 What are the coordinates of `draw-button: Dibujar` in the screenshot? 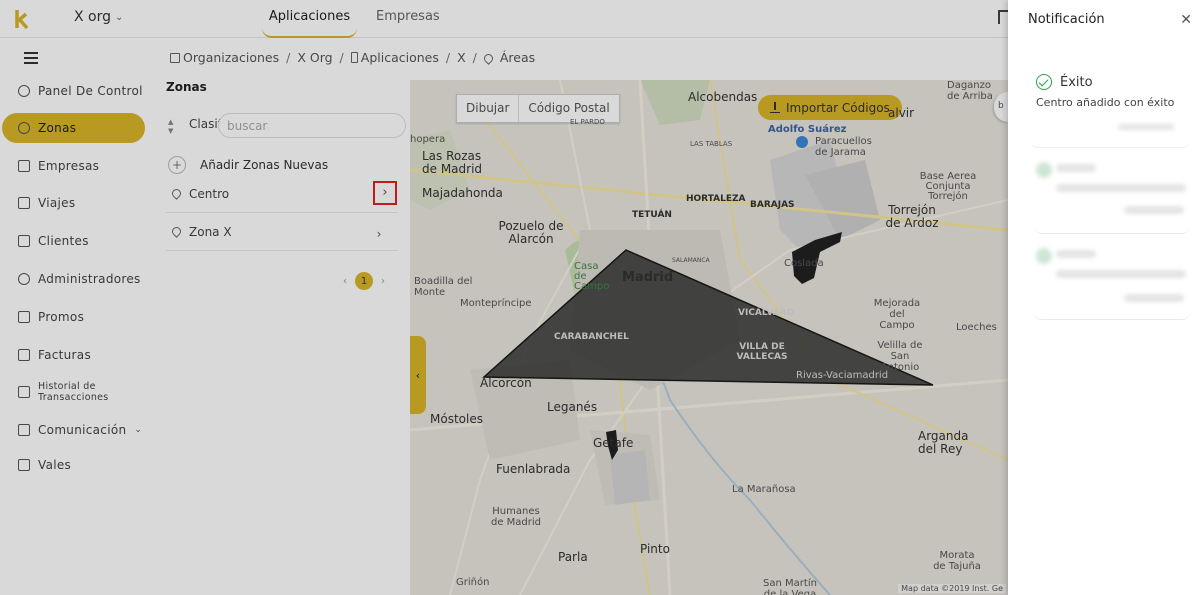 It's located at (488, 108).